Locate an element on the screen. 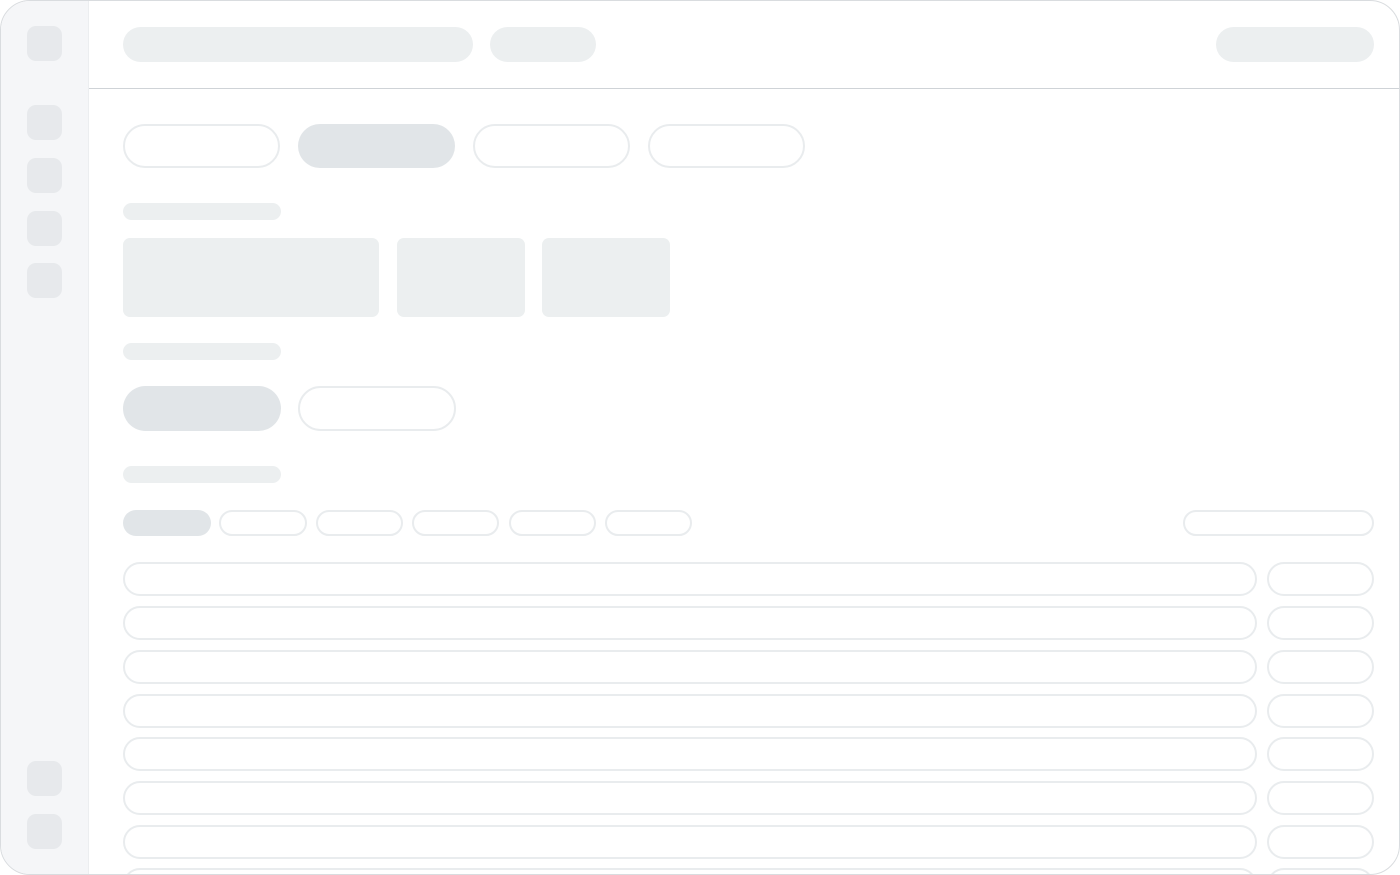  toggle-button-unselected is located at coordinates (377, 408).